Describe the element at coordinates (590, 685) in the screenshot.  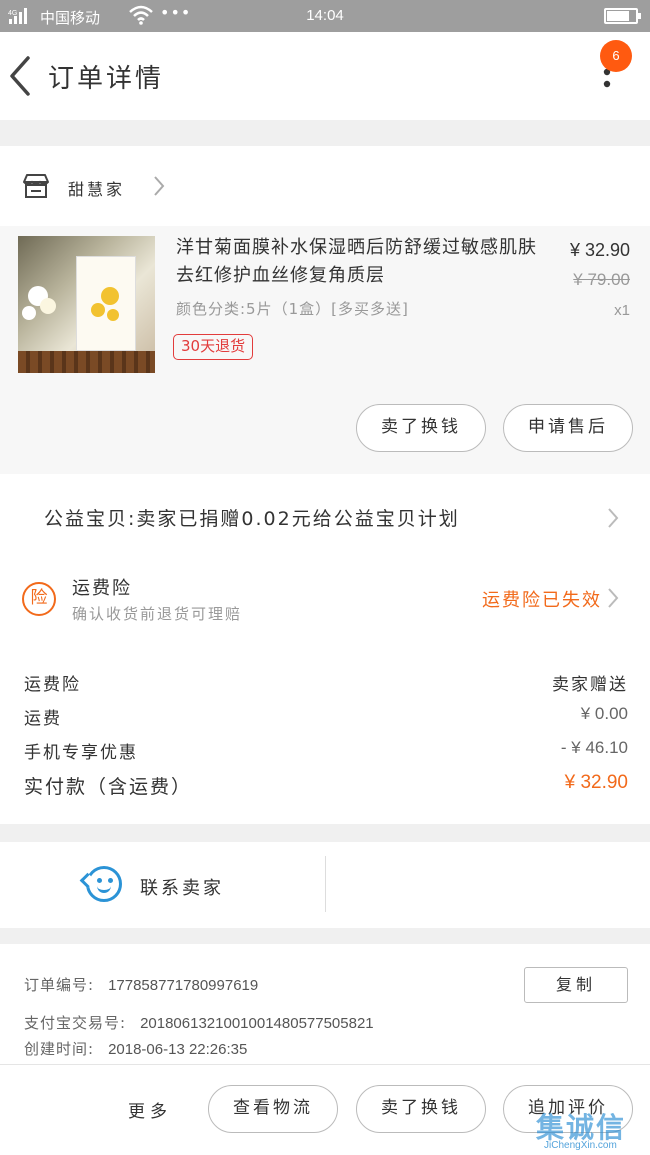
I see `fee-value: 卖家赠送` at that location.